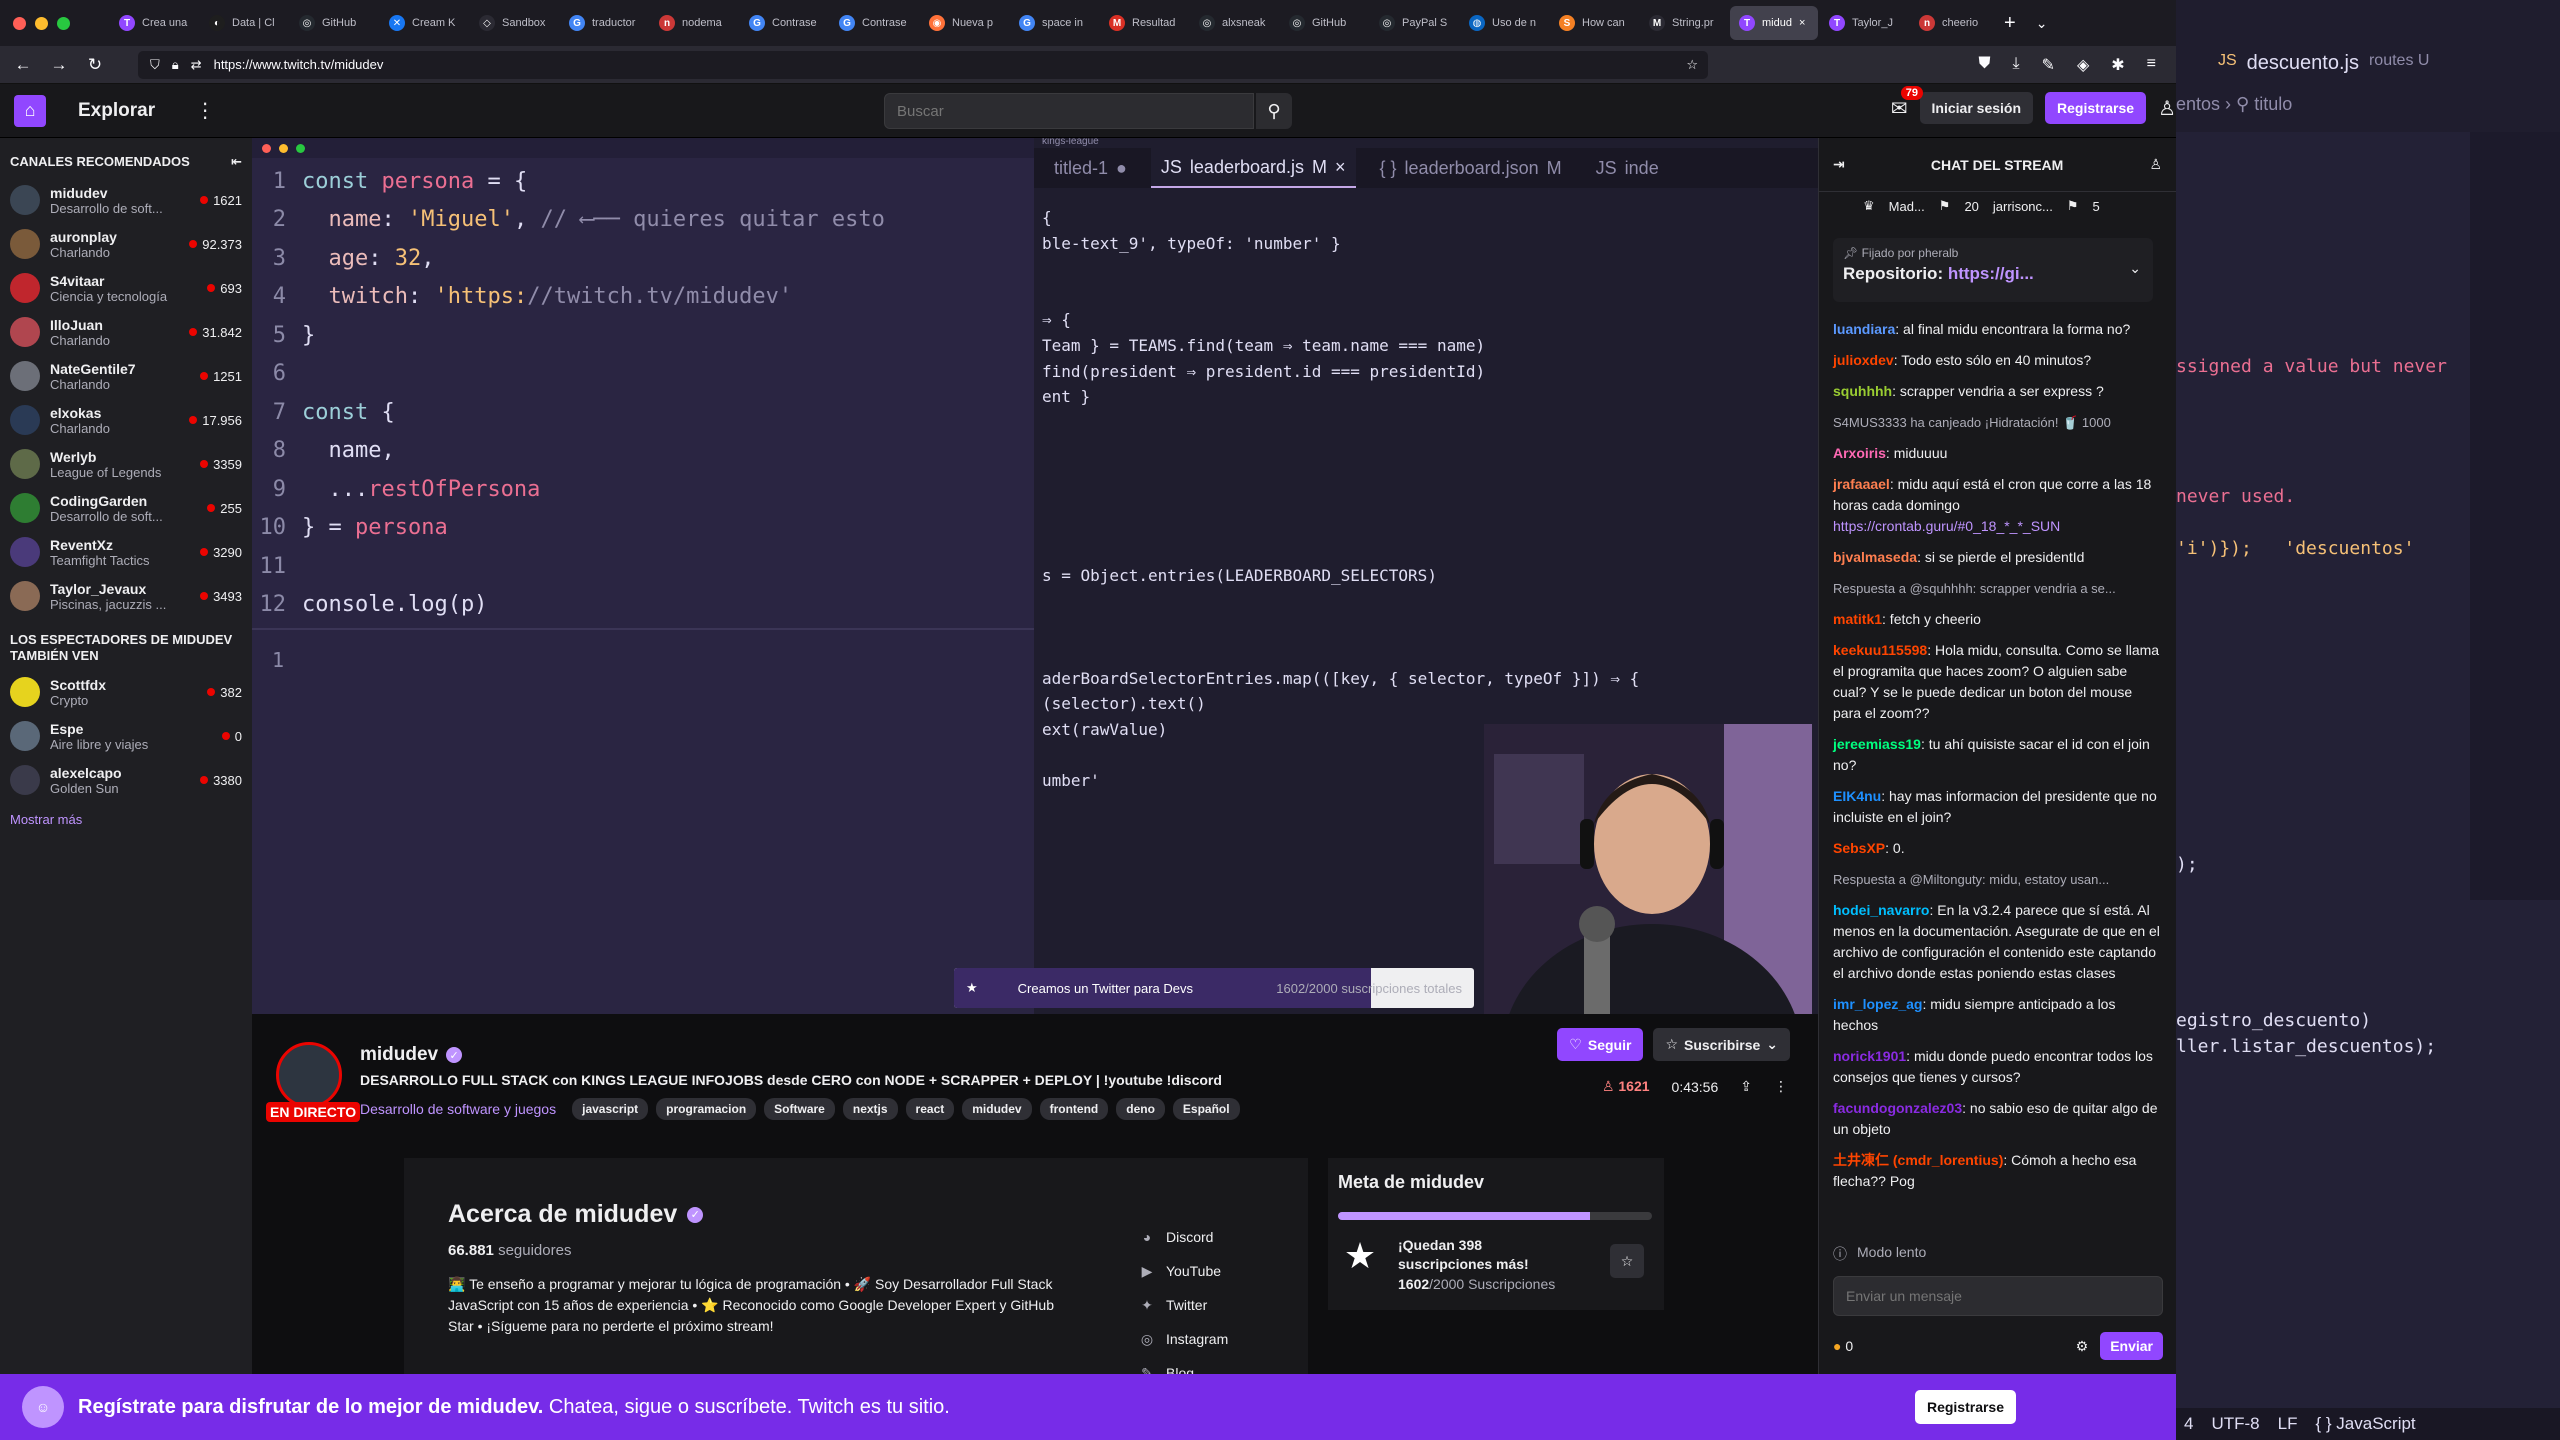 Image resolution: width=2560 pixels, height=1440 pixels. What do you see at coordinates (1781, 1086) in the screenshot?
I see `more-icon: ⋮` at bounding box center [1781, 1086].